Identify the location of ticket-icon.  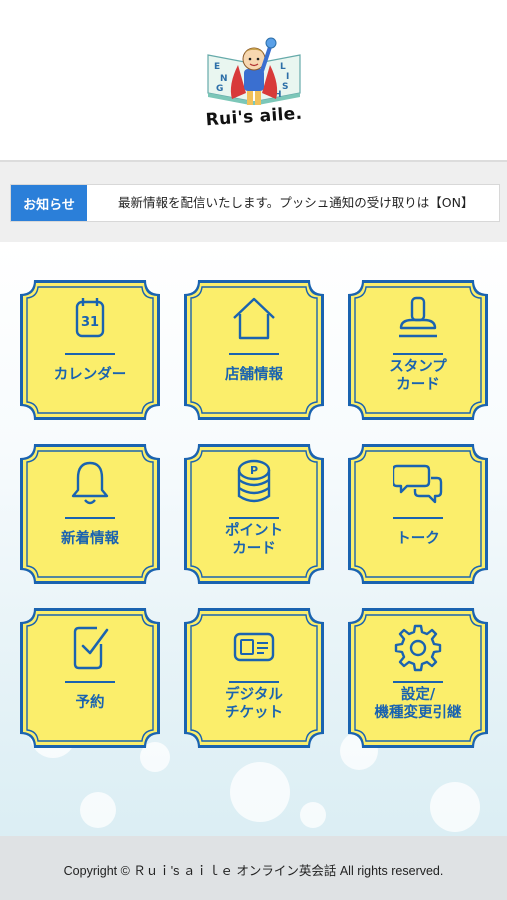
(254, 647).